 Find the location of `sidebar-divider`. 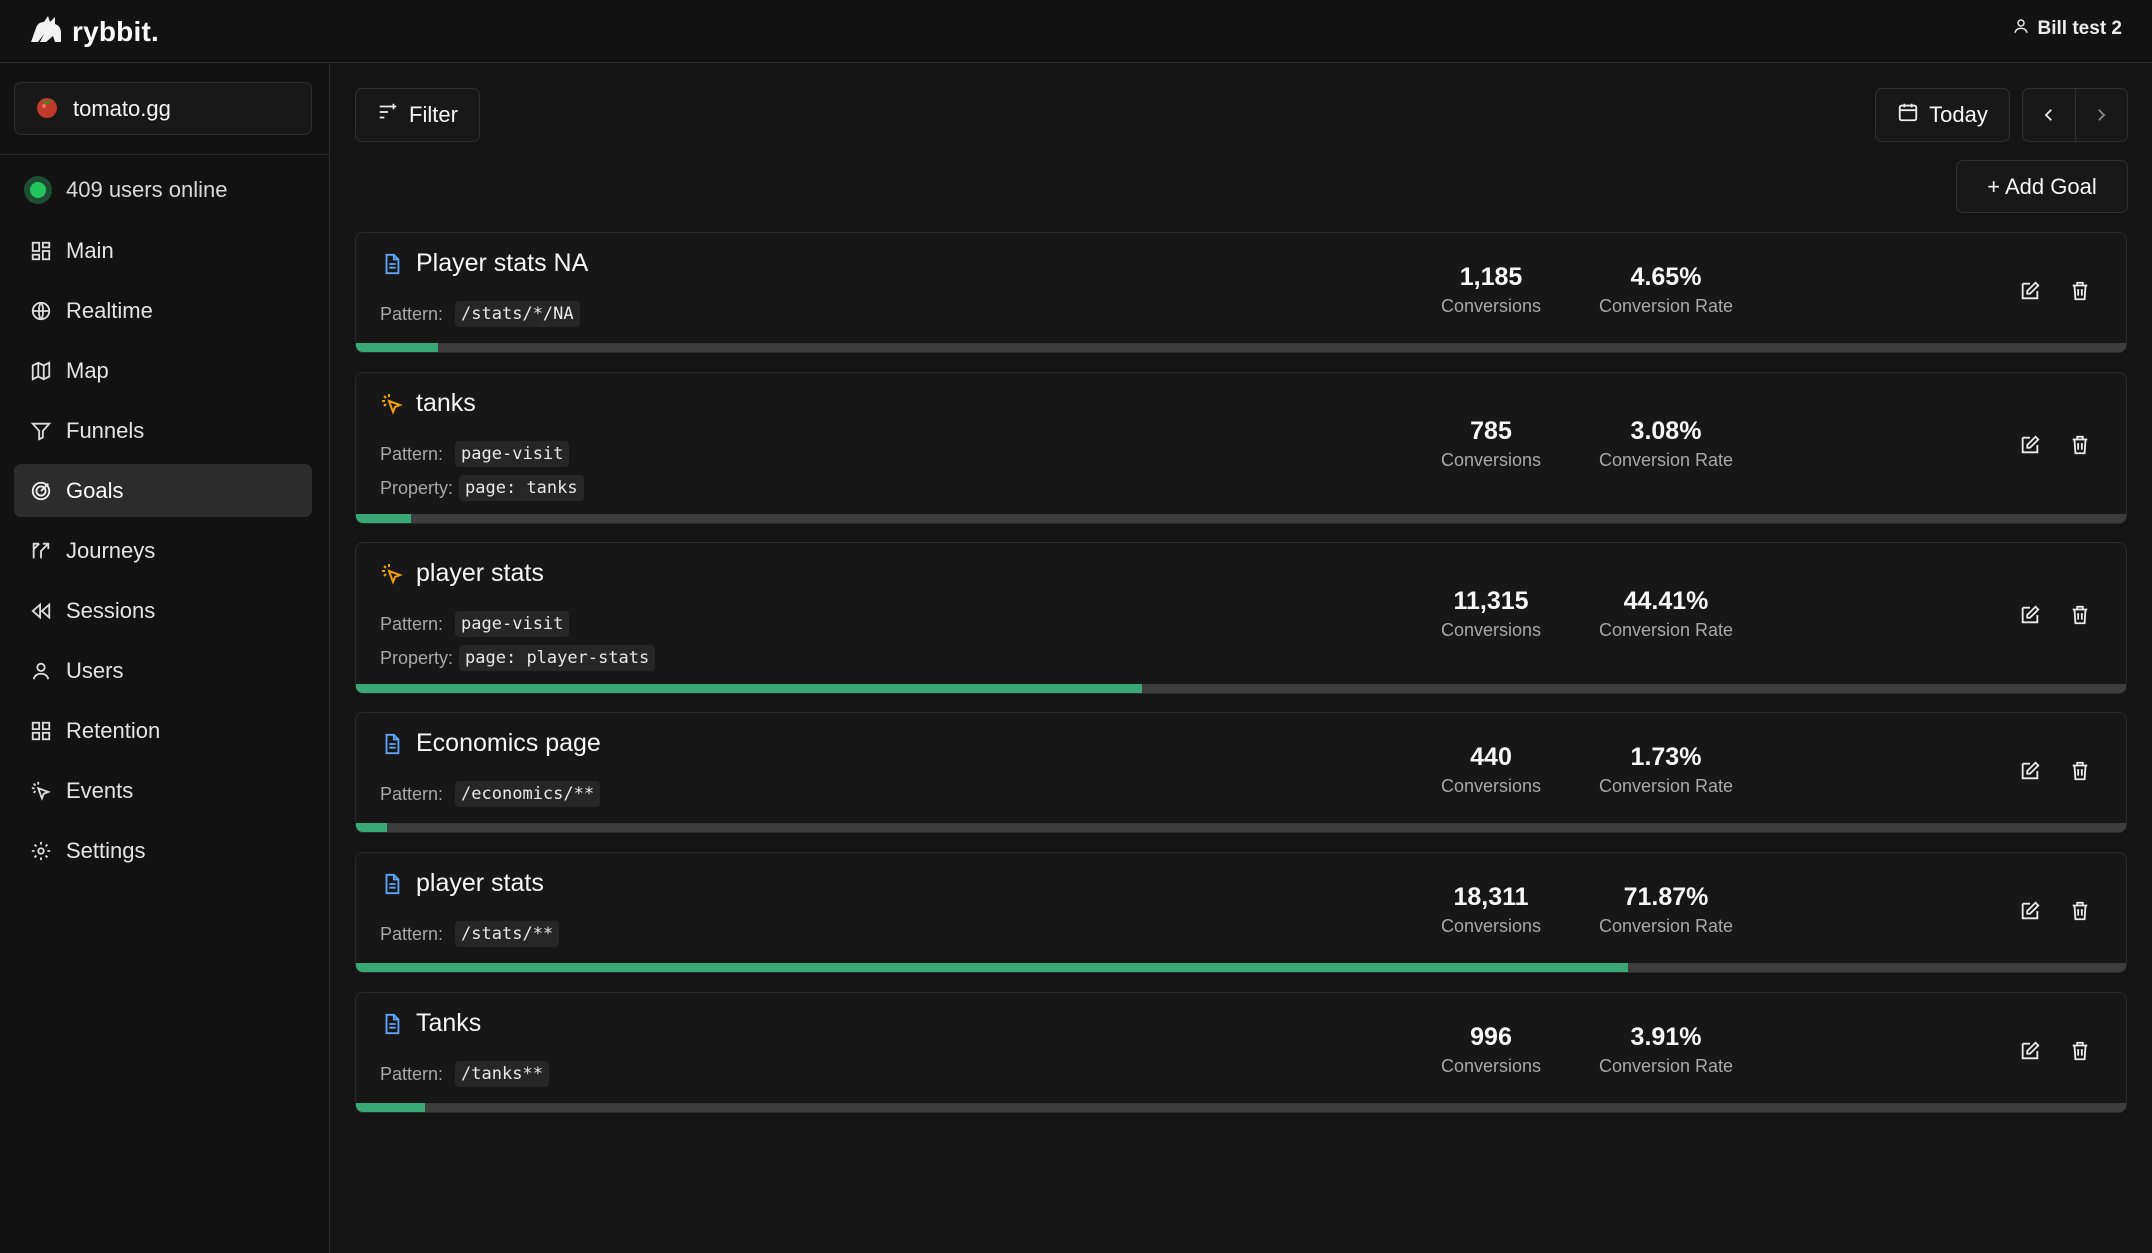

sidebar-divider is located at coordinates (165, 154).